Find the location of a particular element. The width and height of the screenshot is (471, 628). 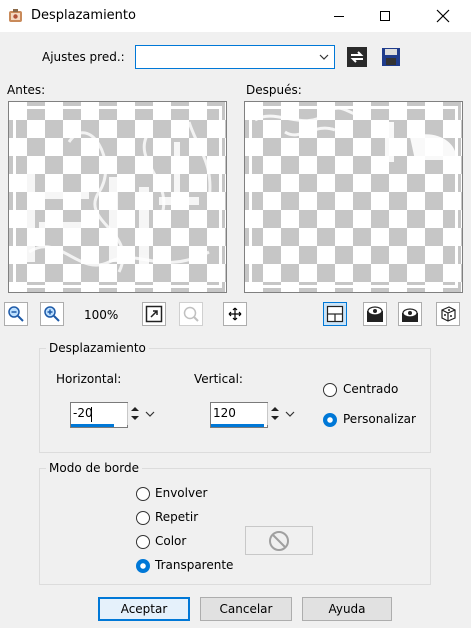

vertical-spinner is located at coordinates (274, 414).